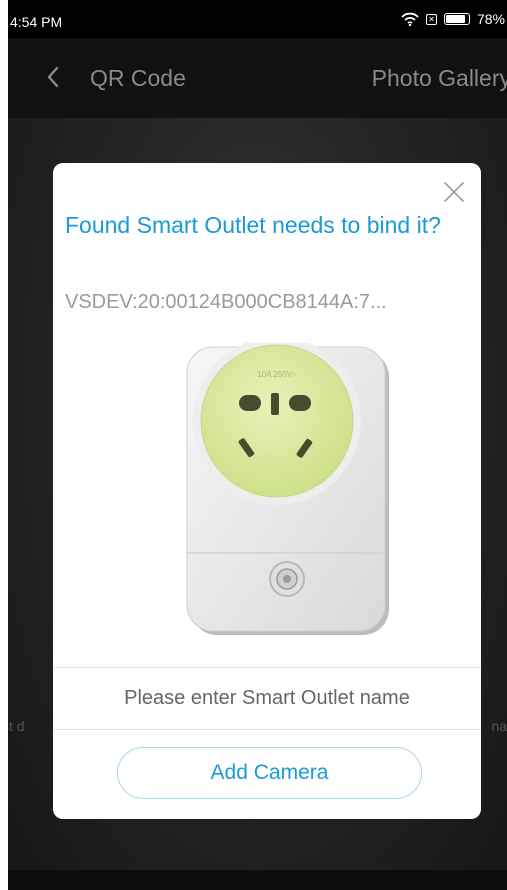  What do you see at coordinates (16, 726) in the screenshot?
I see `background-text-left: ct d` at bounding box center [16, 726].